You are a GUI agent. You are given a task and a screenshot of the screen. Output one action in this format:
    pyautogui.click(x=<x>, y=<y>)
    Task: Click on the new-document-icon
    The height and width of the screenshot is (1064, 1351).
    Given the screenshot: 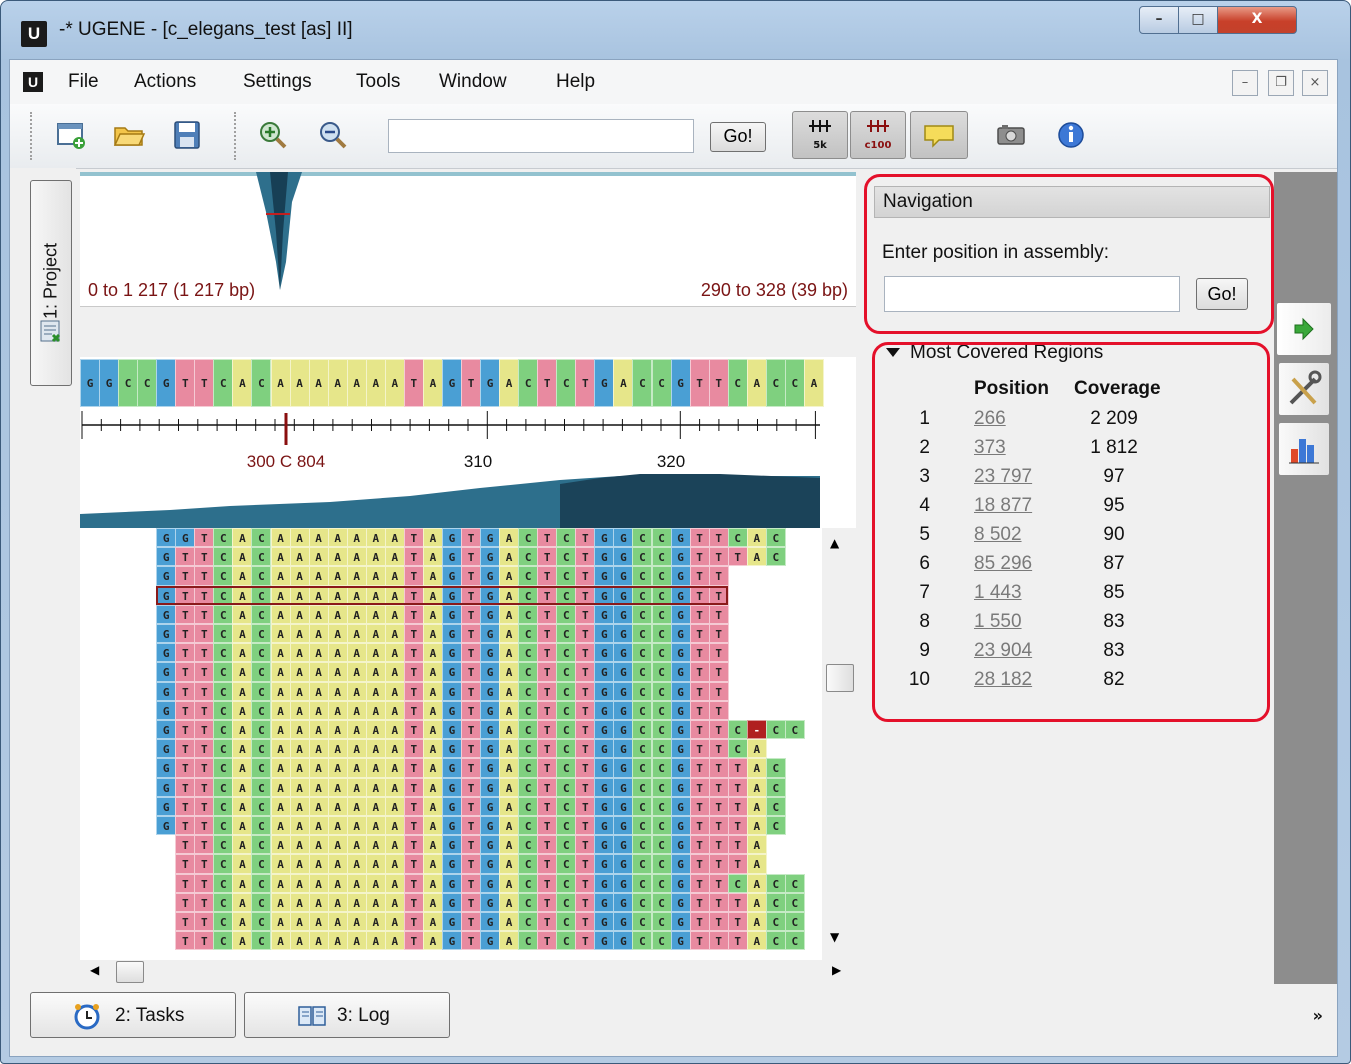 What is the action you would take?
    pyautogui.click(x=71, y=135)
    